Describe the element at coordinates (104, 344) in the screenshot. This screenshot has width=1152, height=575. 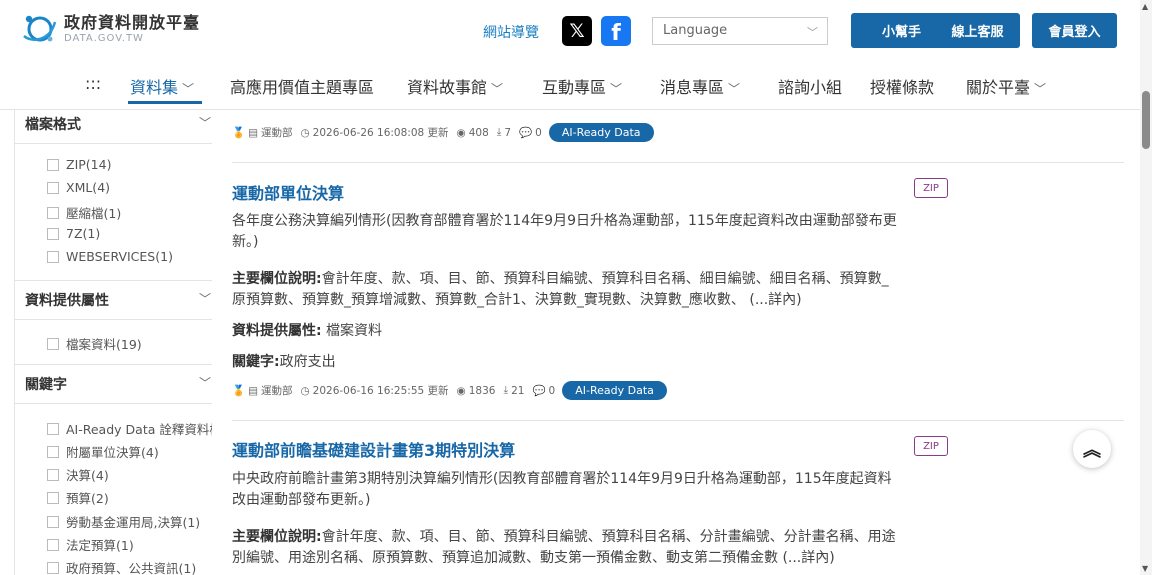
I see `filter-option-label: 檔案資料(19)` at that location.